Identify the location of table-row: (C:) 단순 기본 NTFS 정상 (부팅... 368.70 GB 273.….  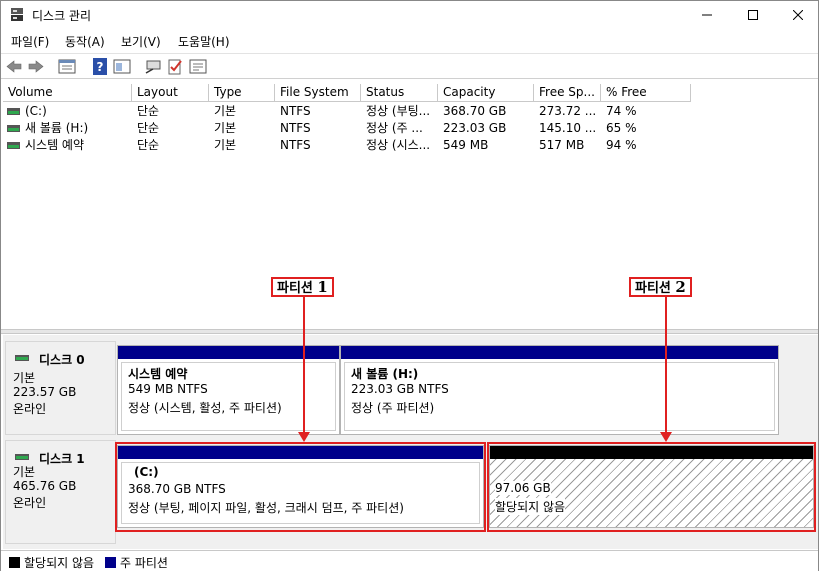
(410, 111).